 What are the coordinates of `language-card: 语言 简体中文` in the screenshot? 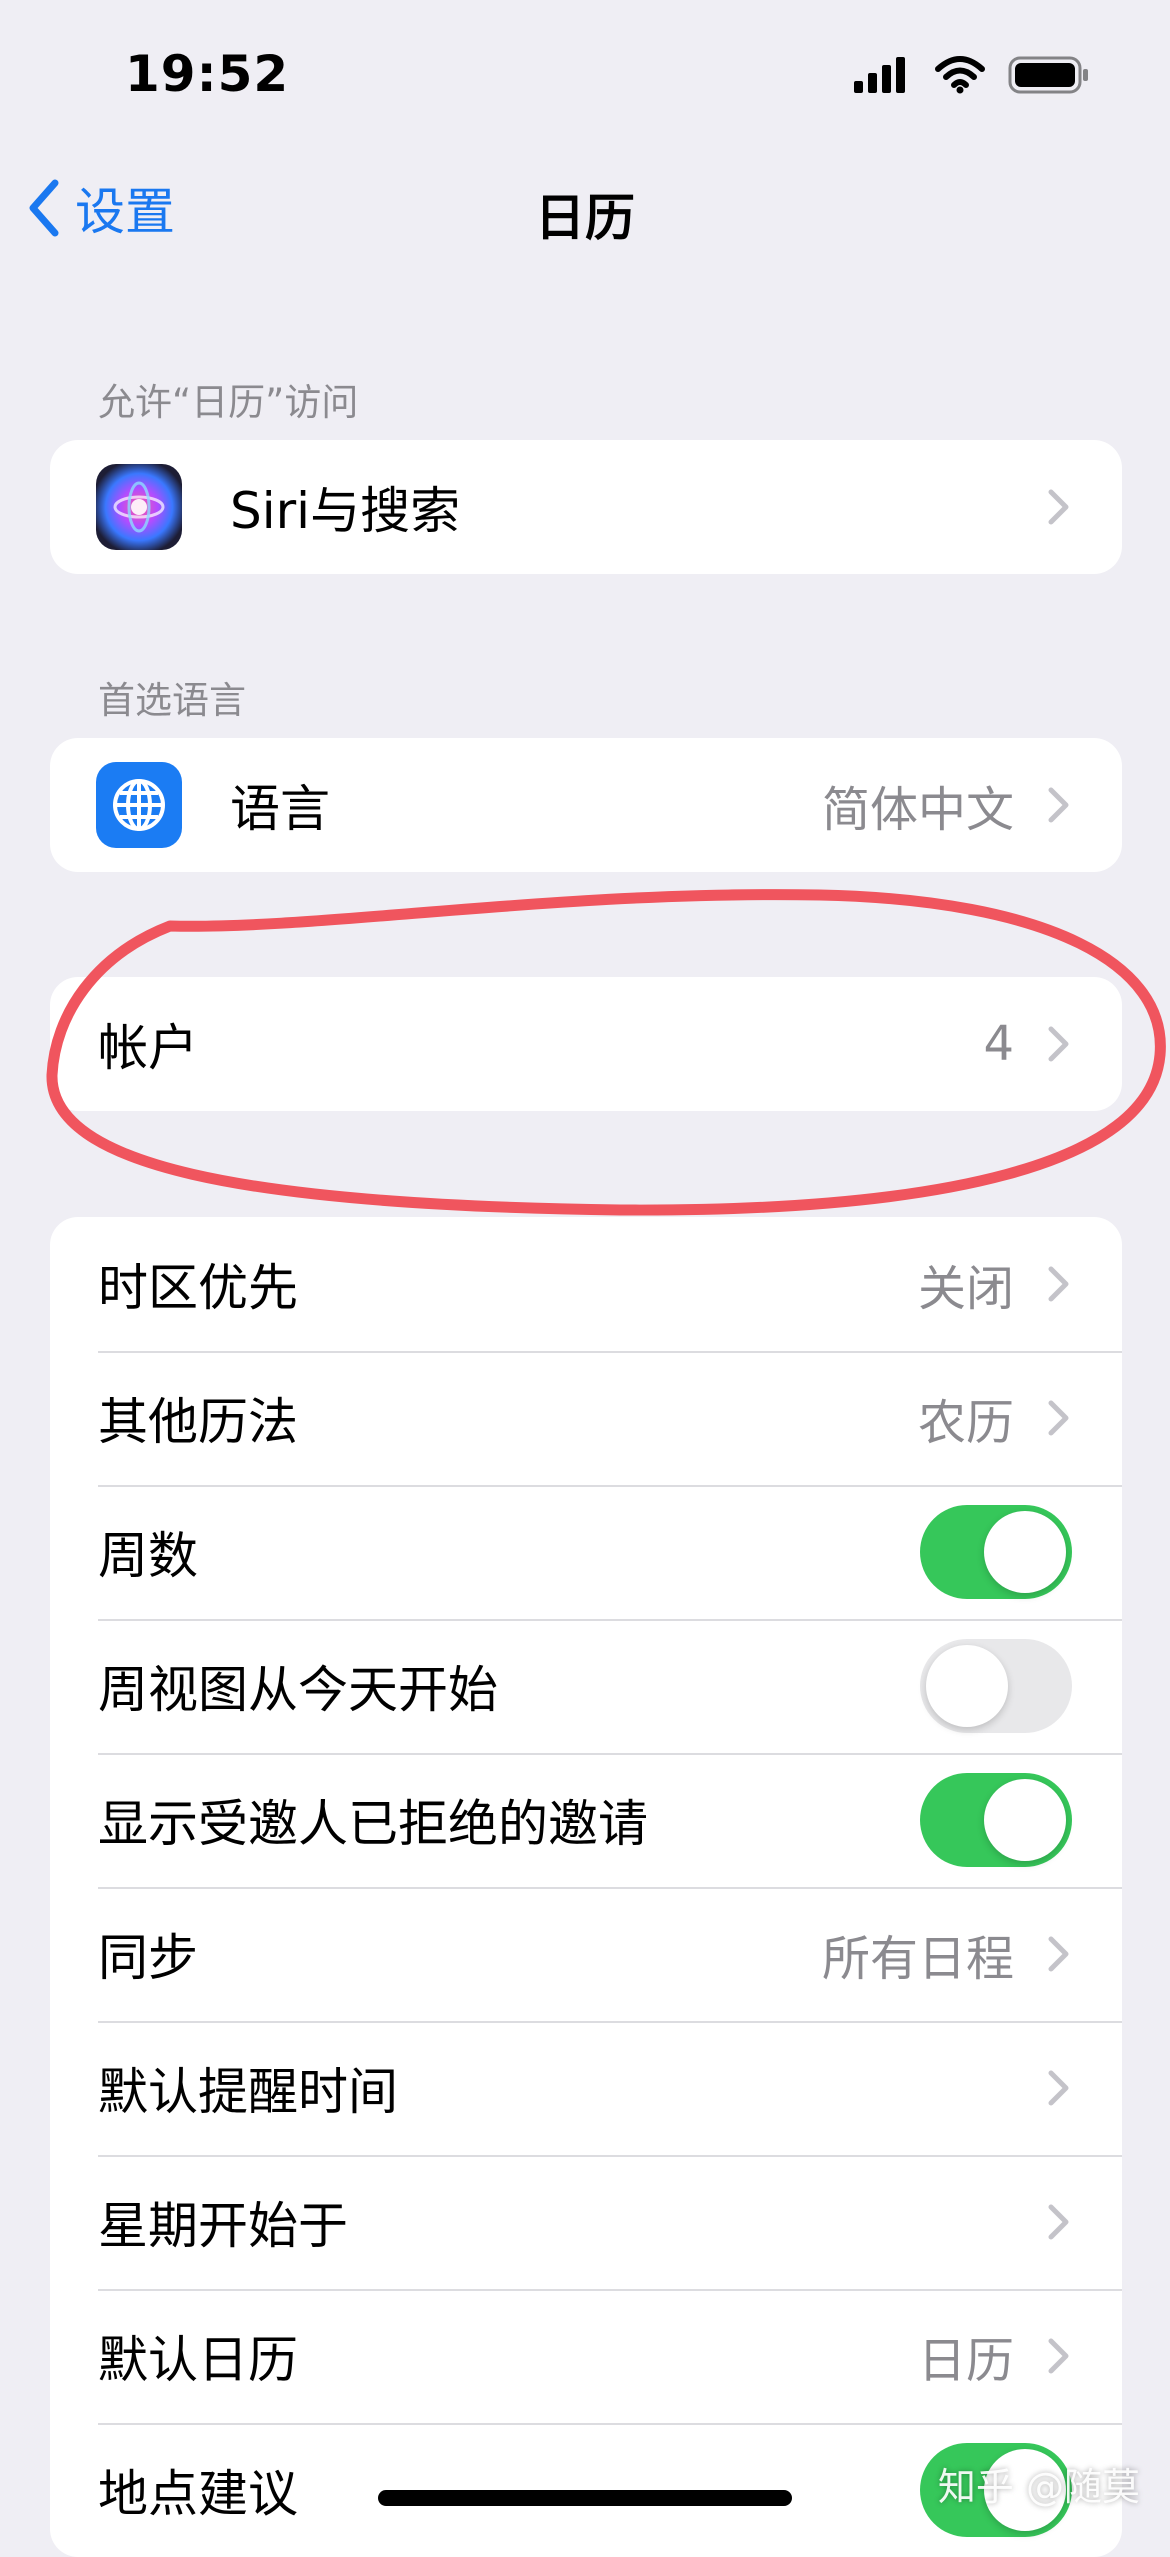 It's located at (586, 805).